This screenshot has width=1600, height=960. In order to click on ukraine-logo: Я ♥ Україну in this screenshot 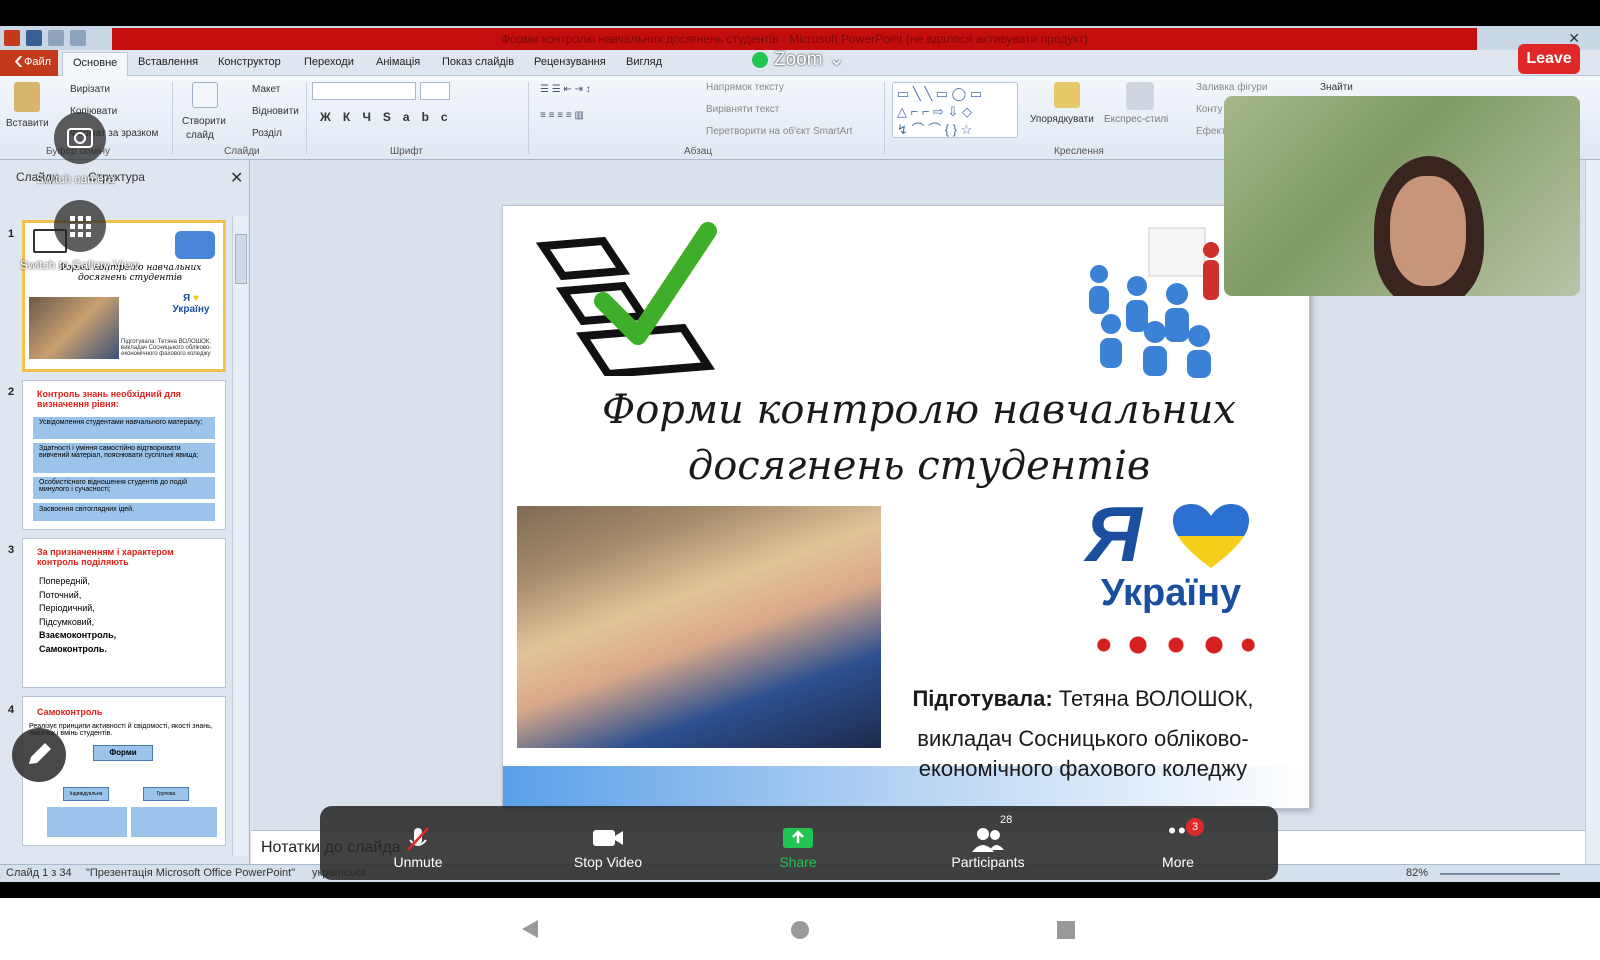, I will do `click(191, 304)`.